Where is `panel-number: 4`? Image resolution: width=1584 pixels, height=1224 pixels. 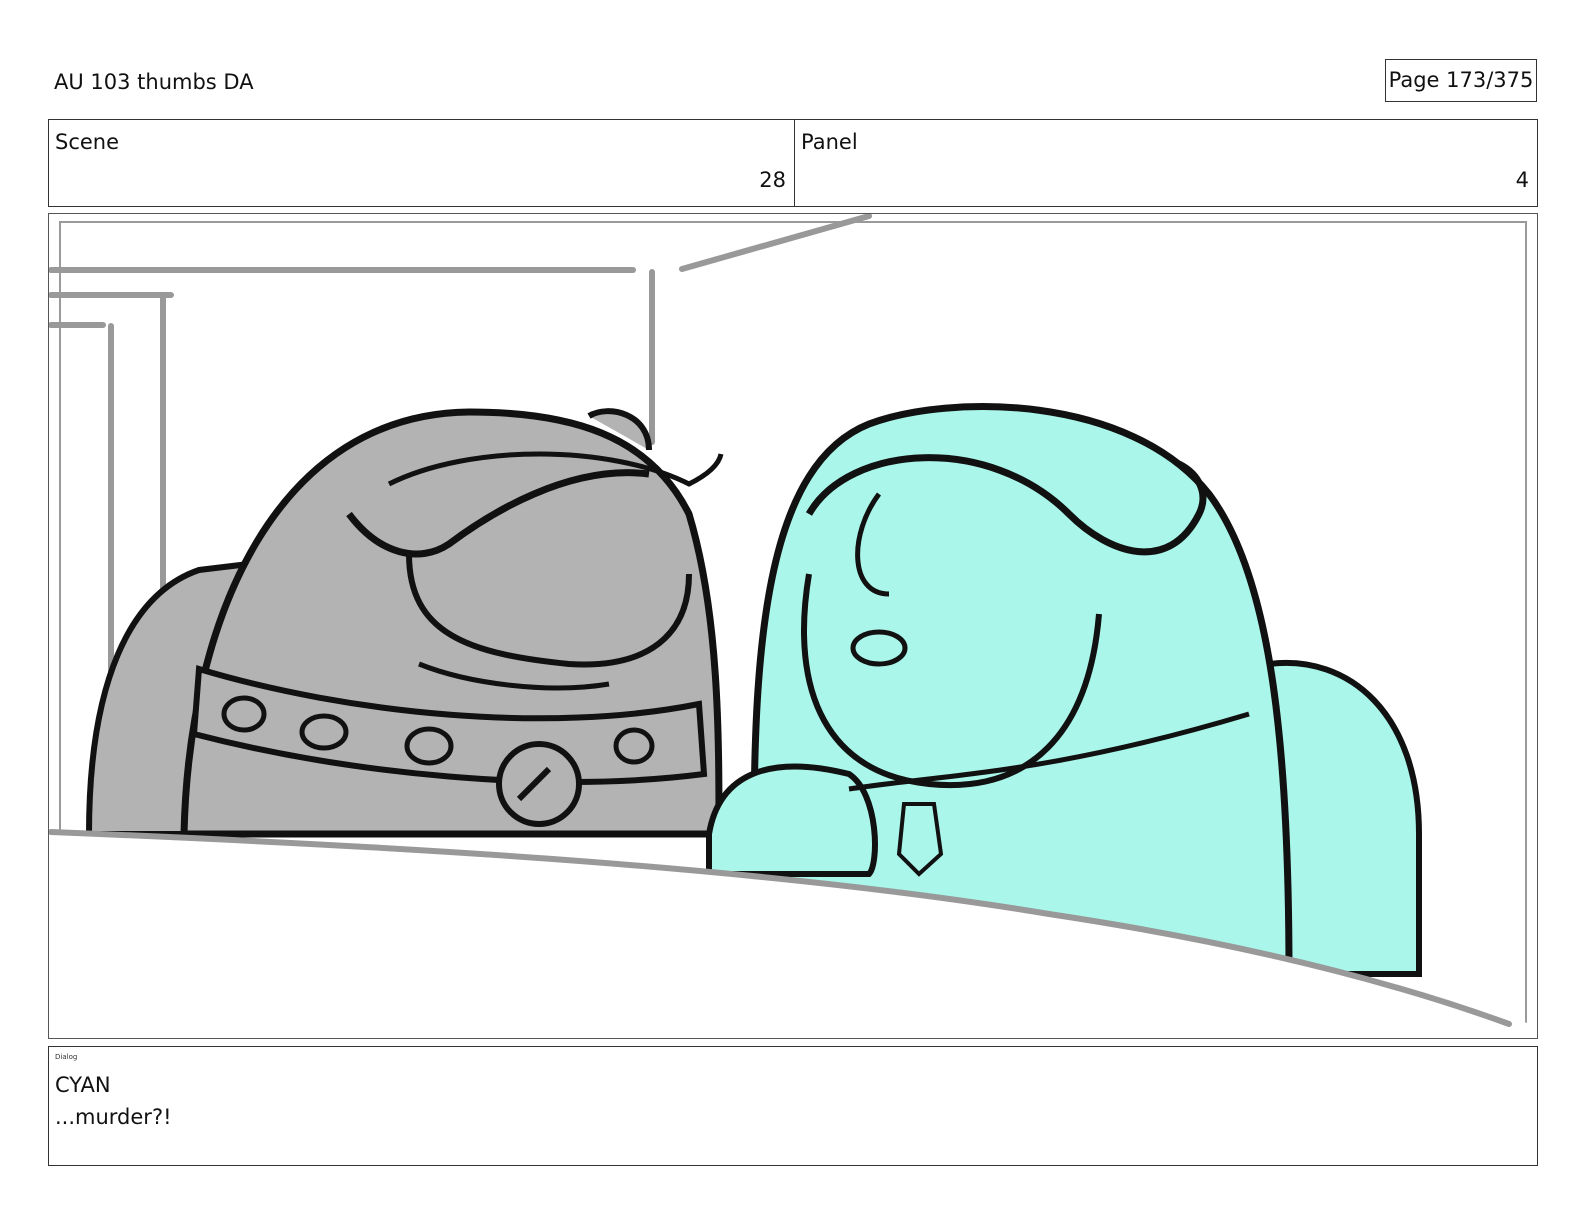 panel-number: 4 is located at coordinates (1522, 180).